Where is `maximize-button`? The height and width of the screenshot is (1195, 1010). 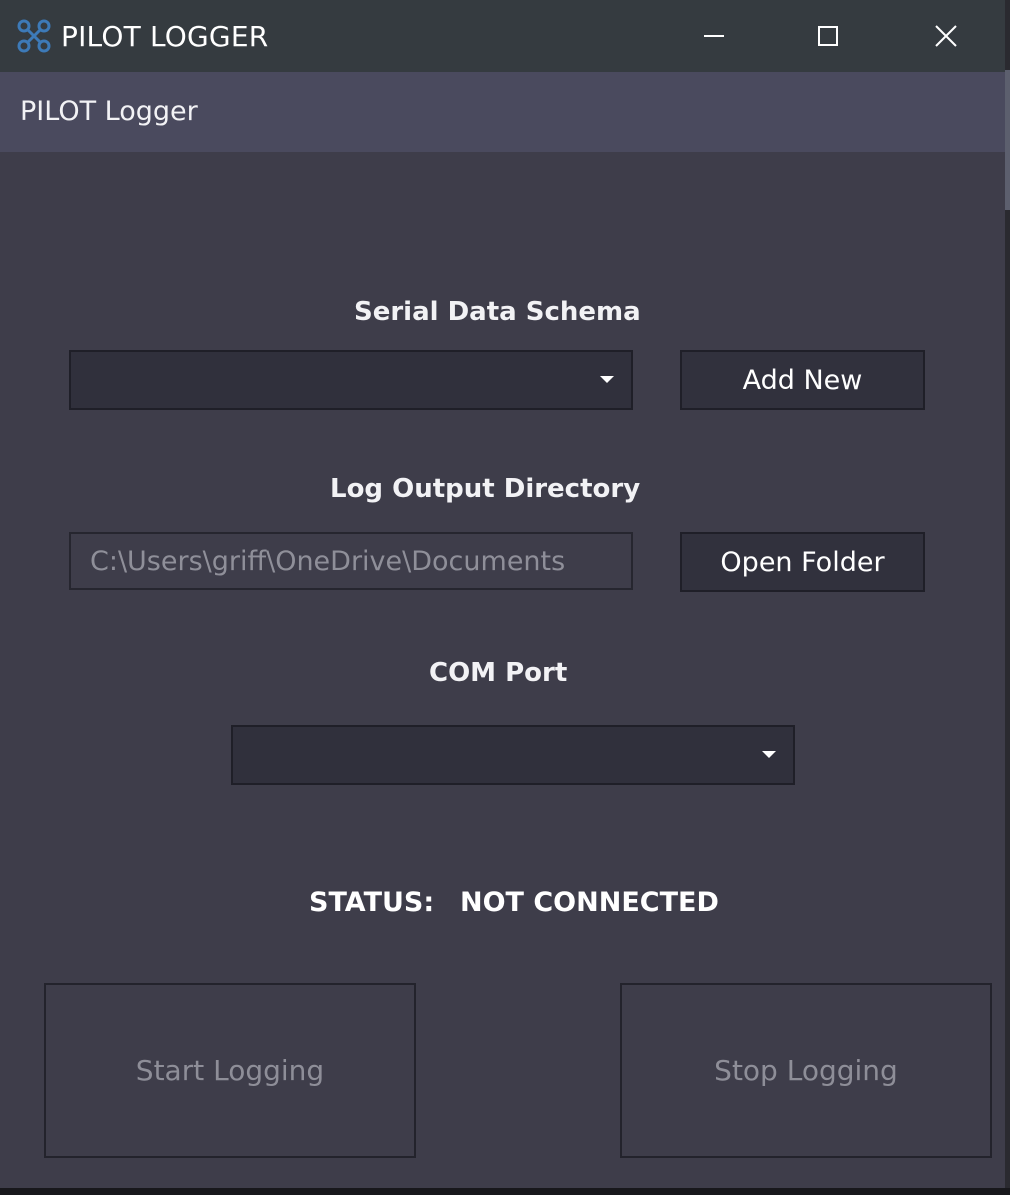 maximize-button is located at coordinates (828, 36).